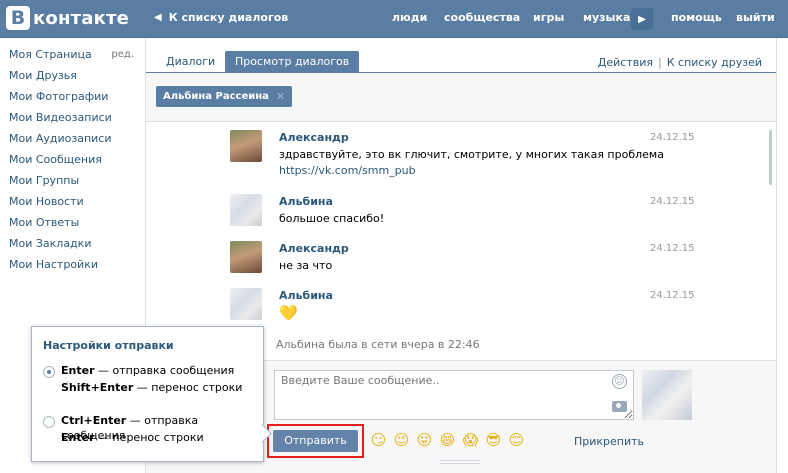  Describe the element at coordinates (74, 246) in the screenshot. I see `menu-my-bookmarks: Мои Закладки` at that location.